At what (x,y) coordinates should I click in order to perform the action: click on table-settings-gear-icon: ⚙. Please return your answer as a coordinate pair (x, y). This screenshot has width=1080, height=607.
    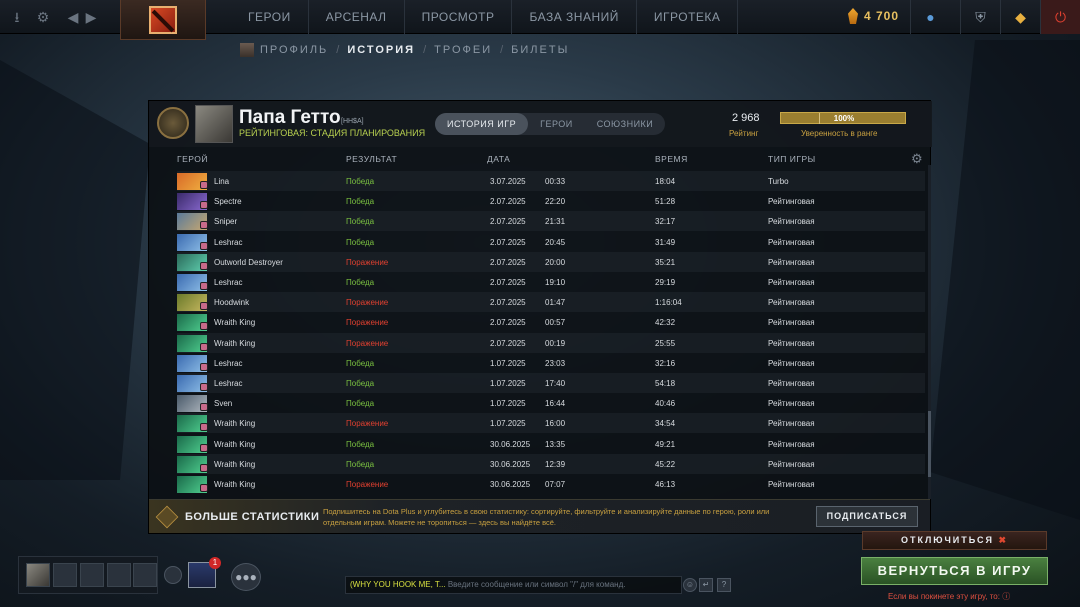
    Looking at the image, I should click on (918, 159).